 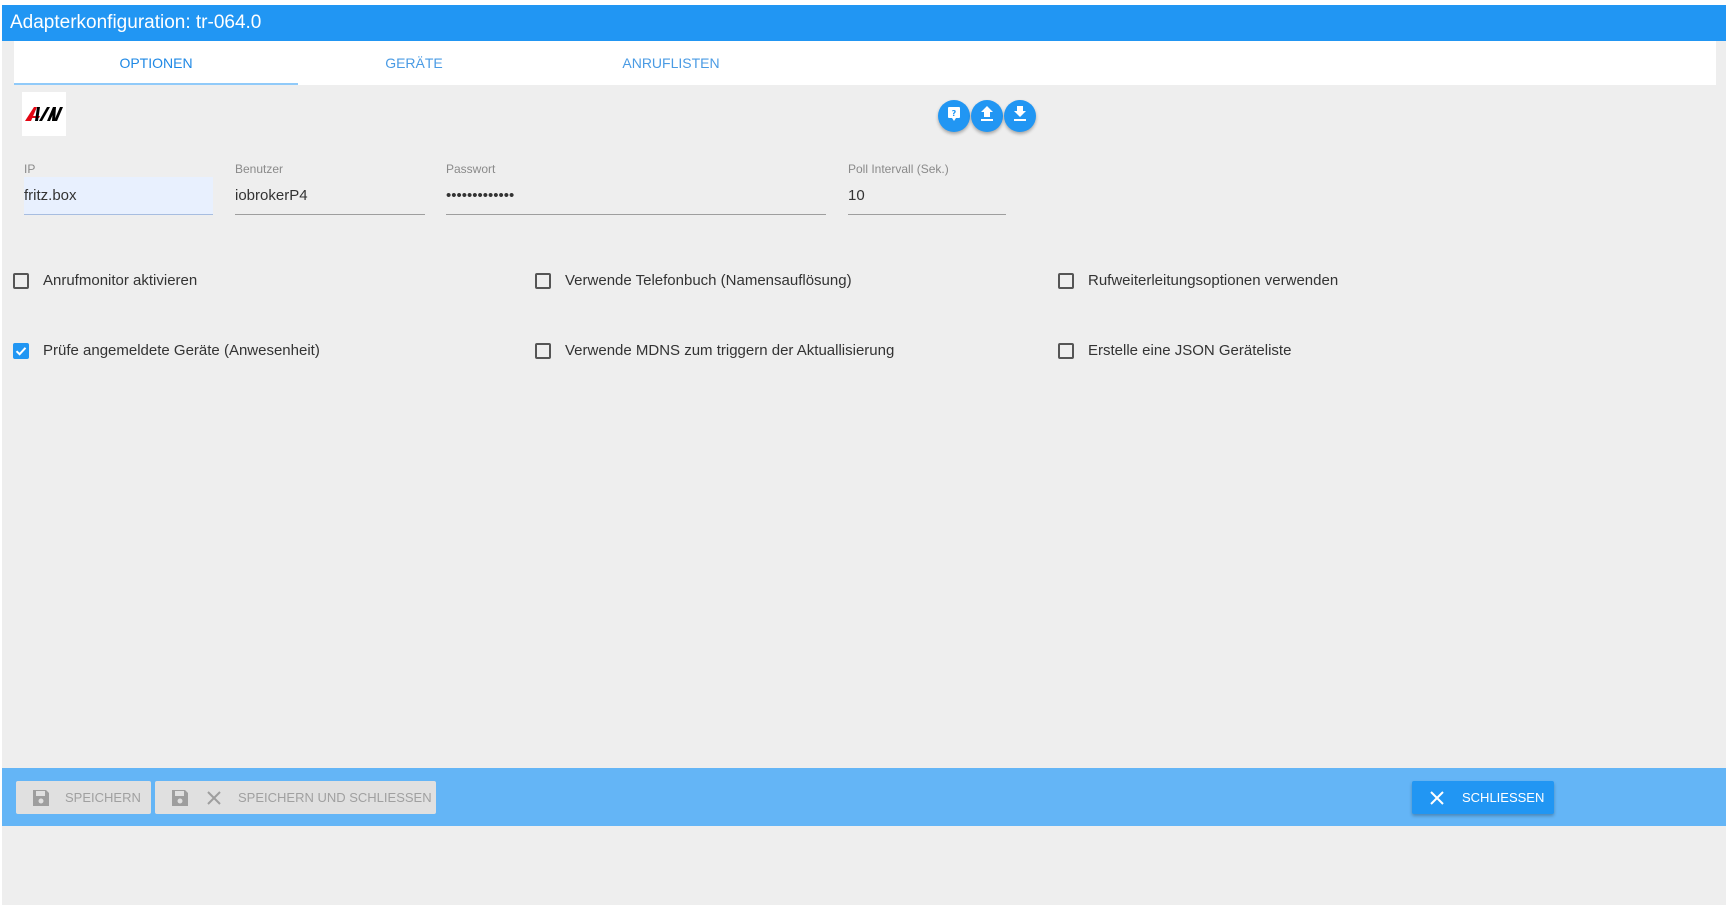 I want to click on active-tab-indicator, so click(x=156, y=84).